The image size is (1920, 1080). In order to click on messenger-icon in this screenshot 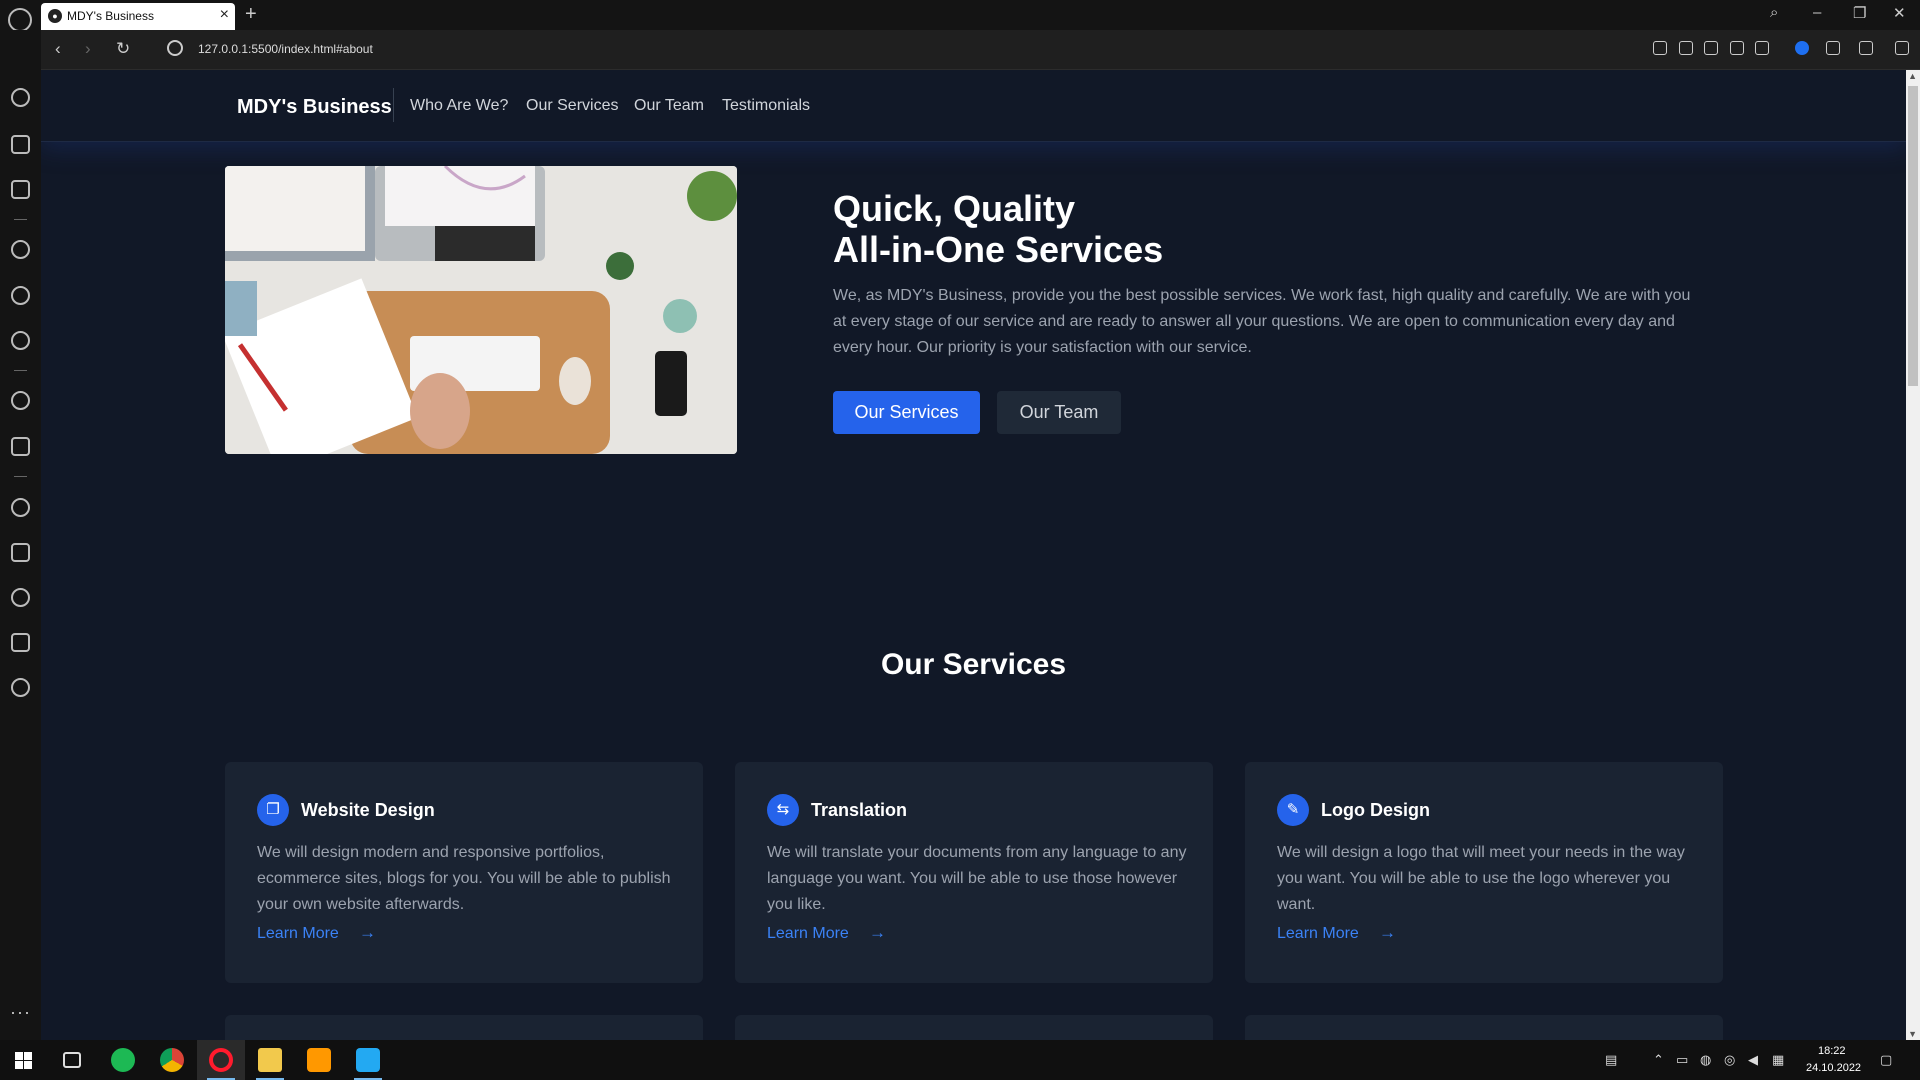, I will do `click(20, 249)`.